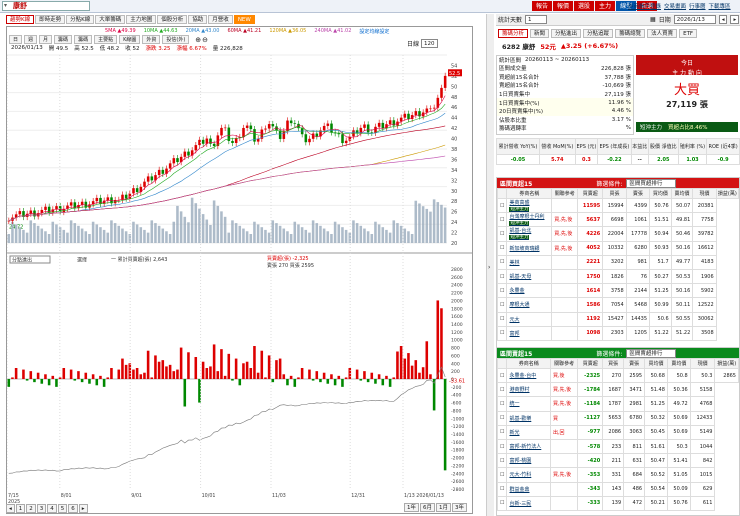 The image size is (740, 516). Describe the element at coordinates (618, 461) in the screenshot. I see `table-row: ☐ 富邦-桃園 -420 211 631 50.47 51.41 842` at that location.